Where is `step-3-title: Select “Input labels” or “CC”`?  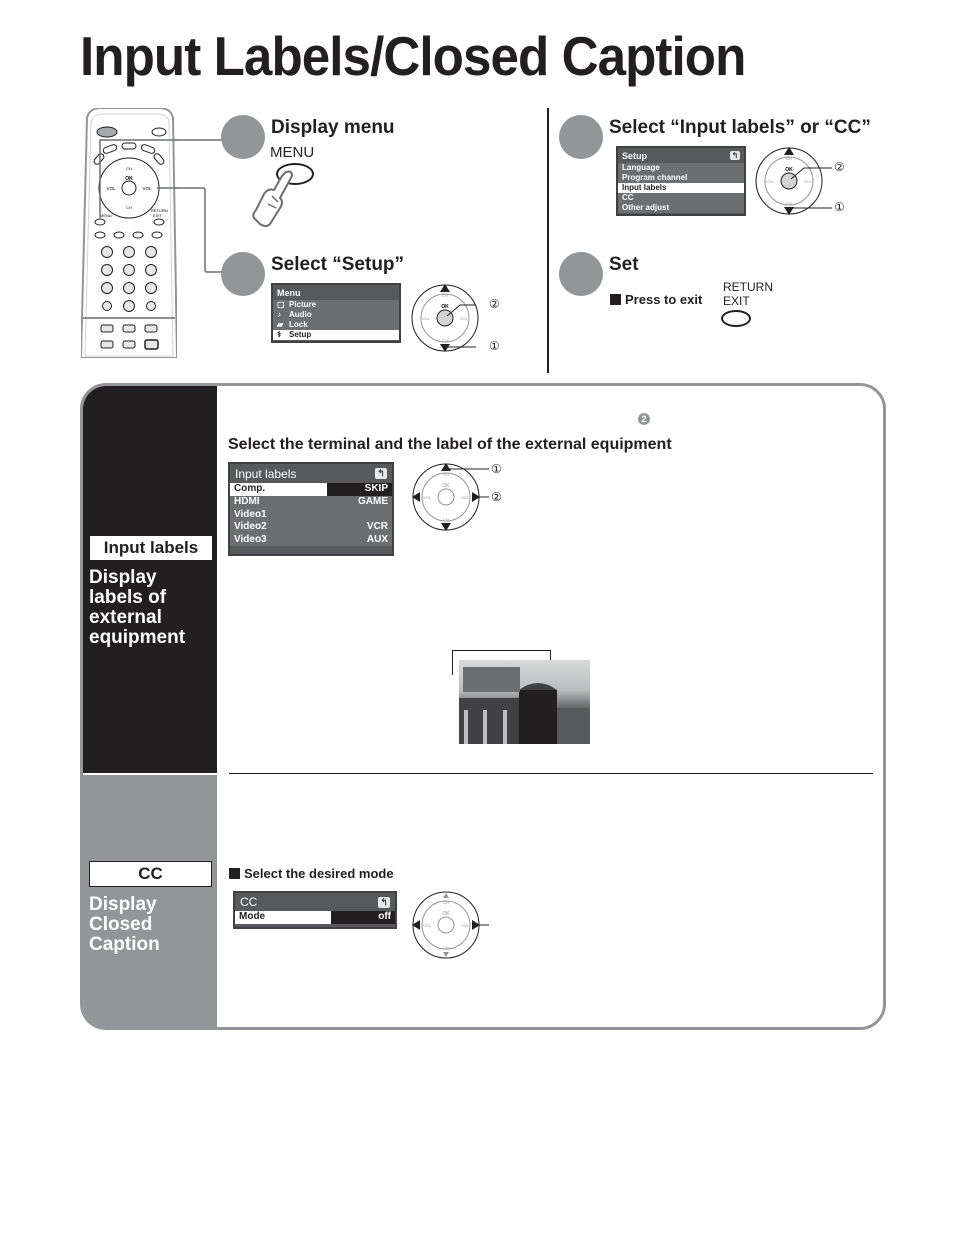 step-3-title: Select “Input labels” or “CC” is located at coordinates (740, 127).